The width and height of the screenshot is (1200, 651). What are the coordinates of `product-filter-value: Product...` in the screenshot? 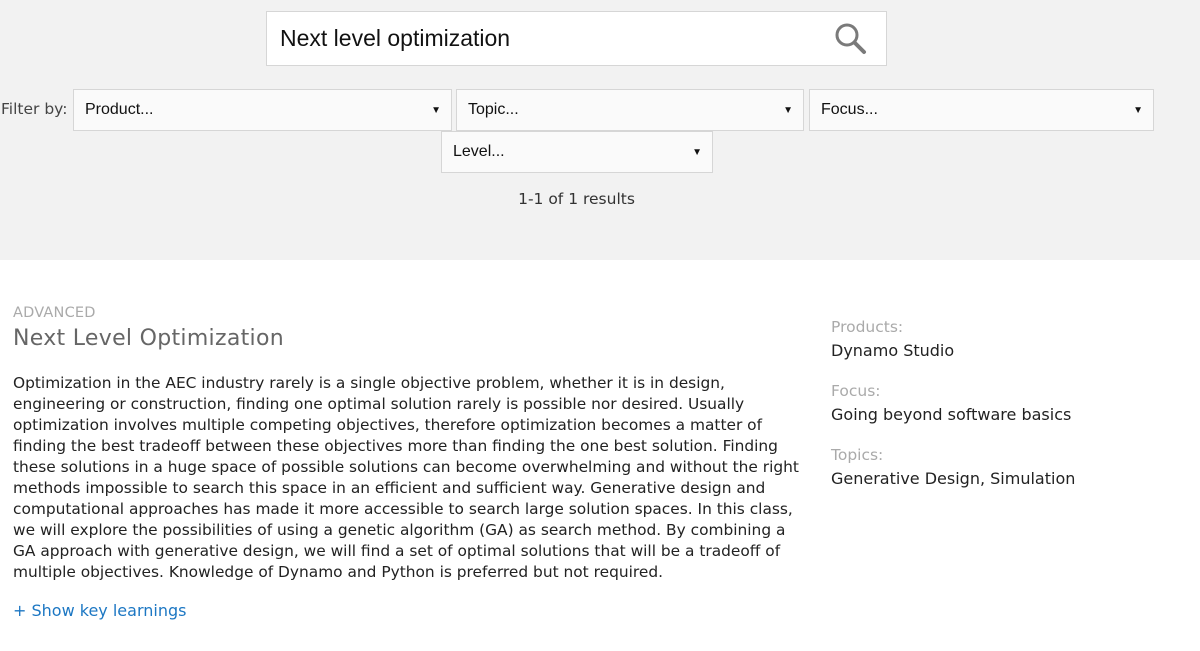 It's located at (119, 109).